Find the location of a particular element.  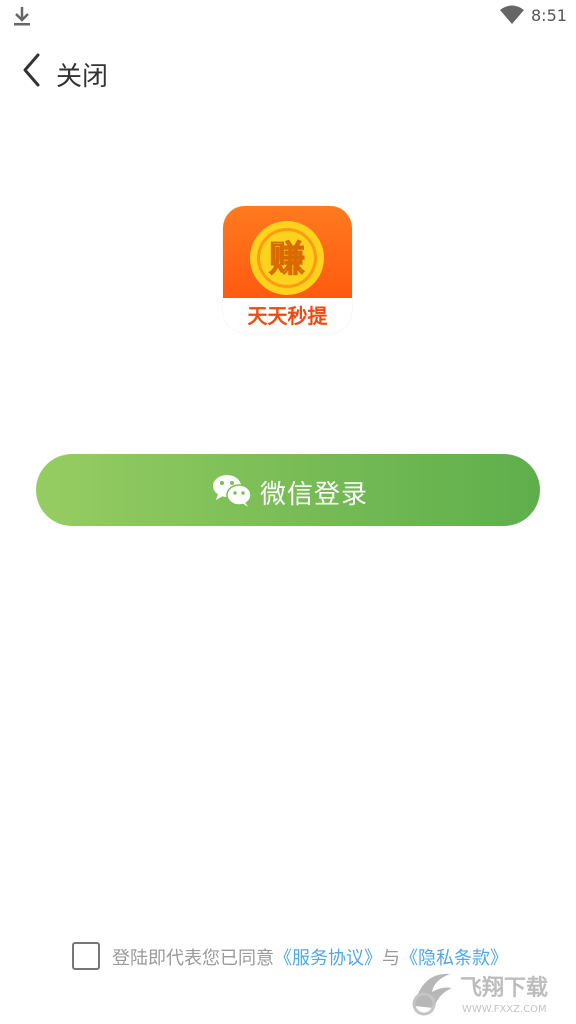

app-logo: 赚 天天秒提 is located at coordinates (287, 269).